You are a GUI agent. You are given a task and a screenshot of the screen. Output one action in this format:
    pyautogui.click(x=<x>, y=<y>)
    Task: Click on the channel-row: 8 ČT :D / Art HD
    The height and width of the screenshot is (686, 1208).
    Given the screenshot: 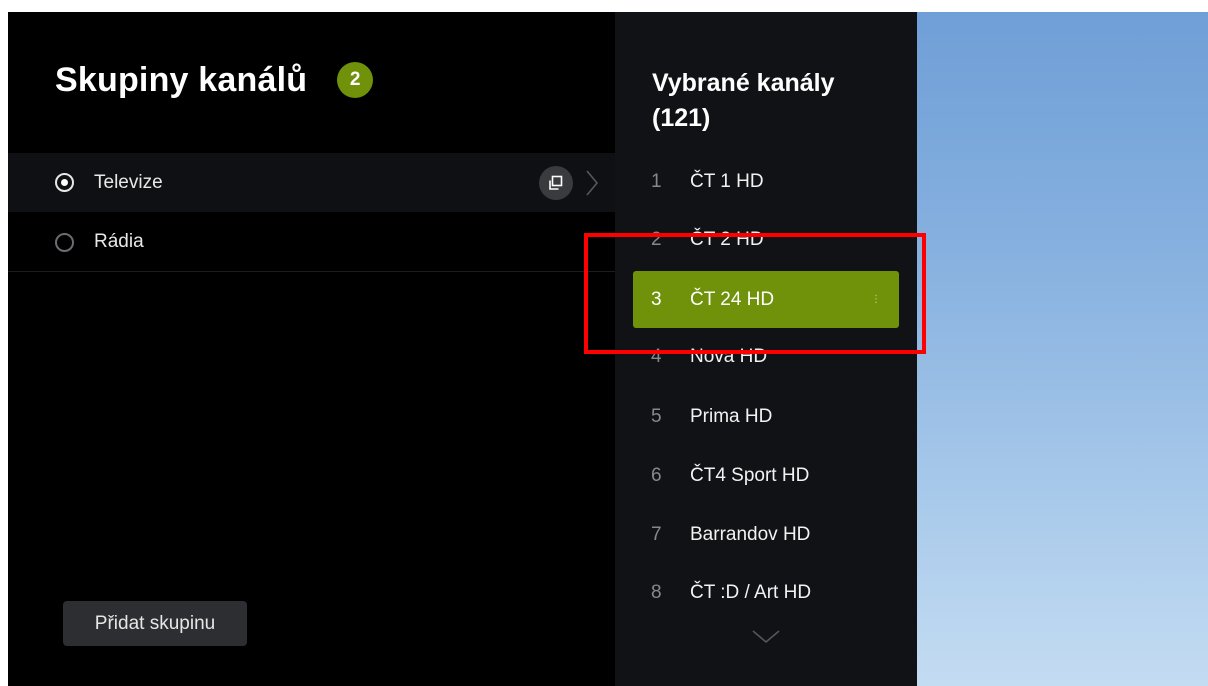 What is the action you would take?
    pyautogui.click(x=766, y=592)
    